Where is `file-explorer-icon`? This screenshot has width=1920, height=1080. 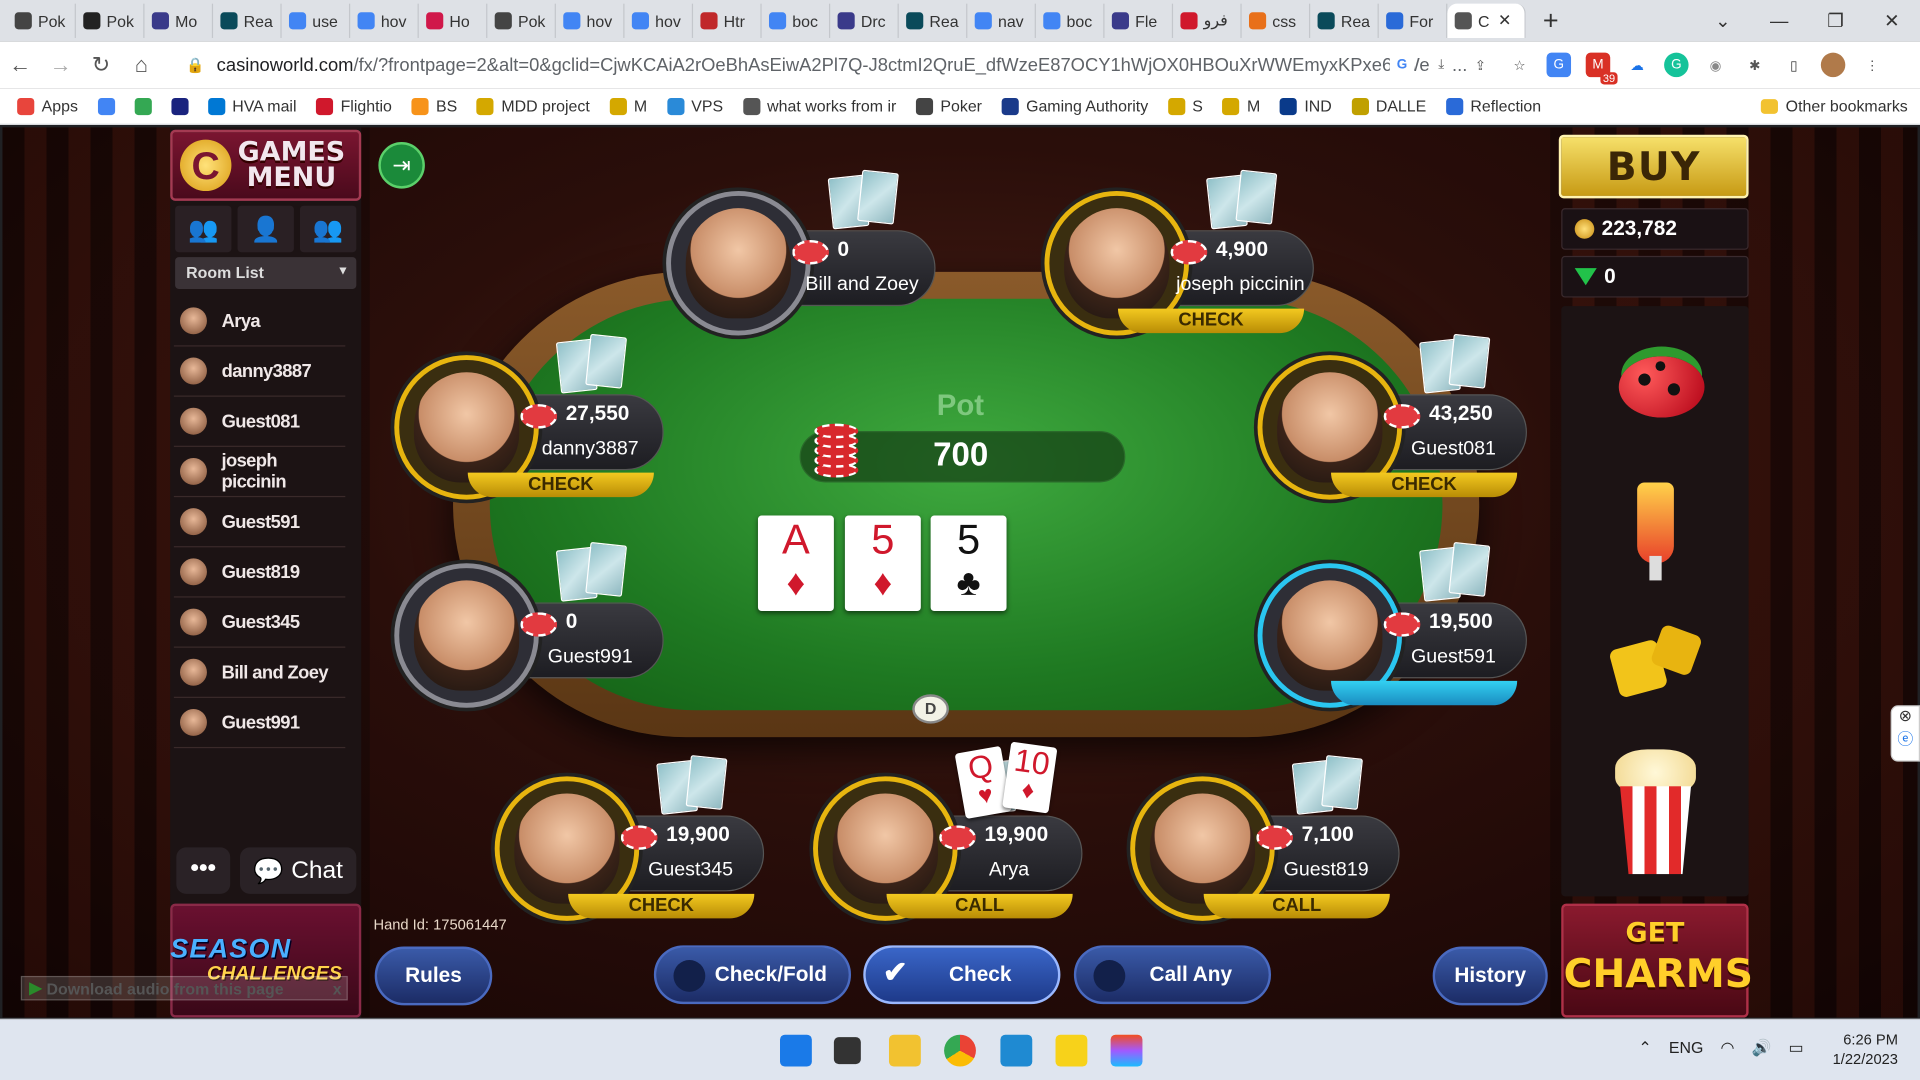 file-explorer-icon is located at coordinates (904, 1050).